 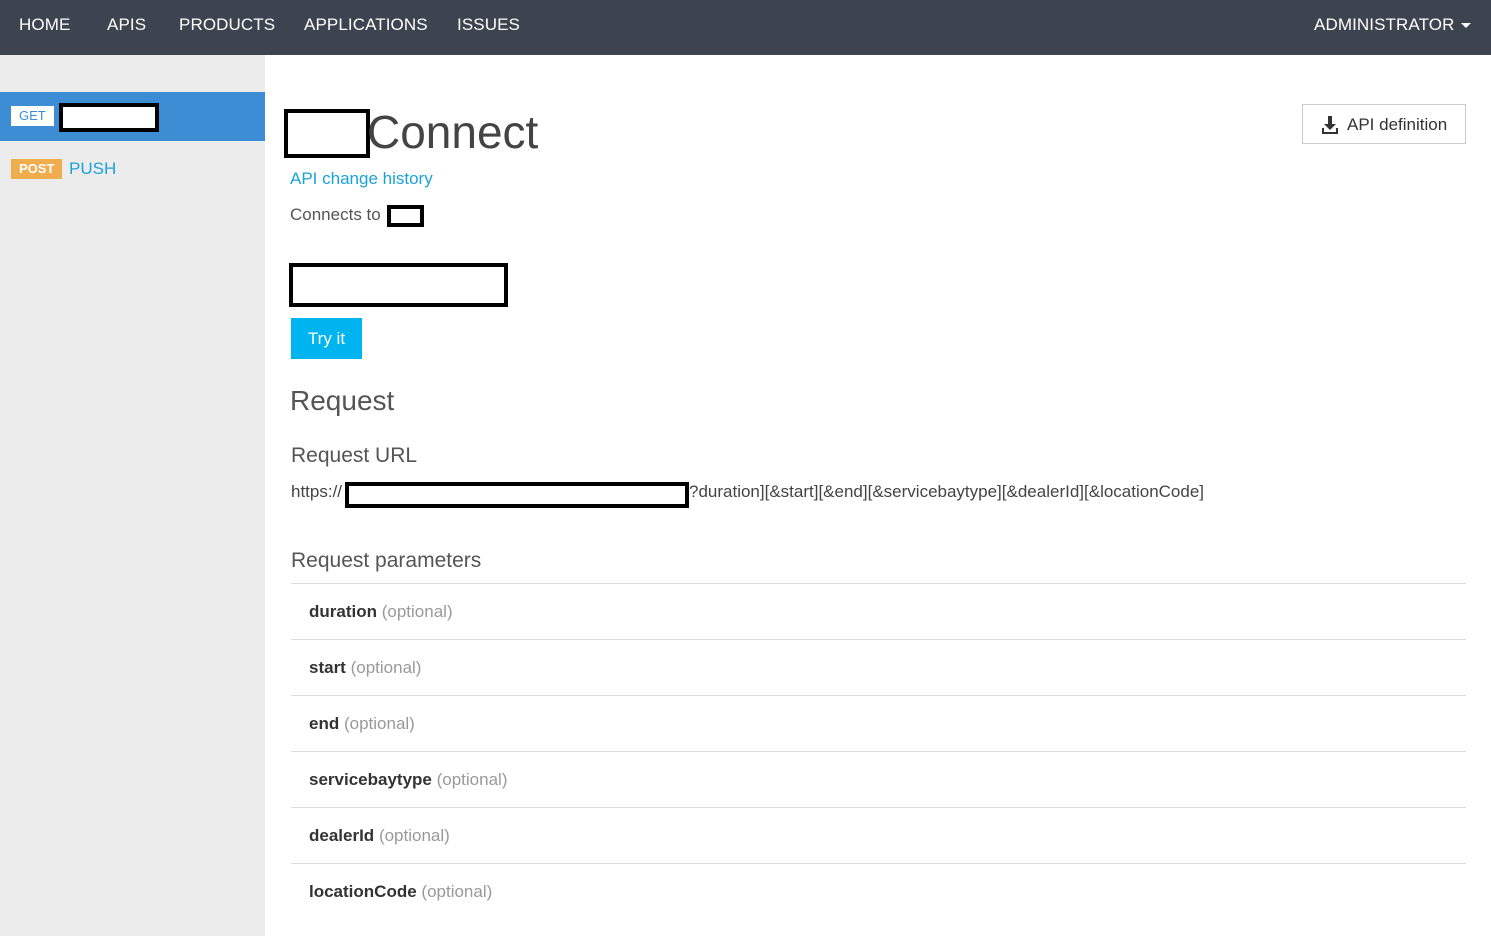 What do you see at coordinates (227, 25) in the screenshot?
I see `nav-products: PRODUCTS` at bounding box center [227, 25].